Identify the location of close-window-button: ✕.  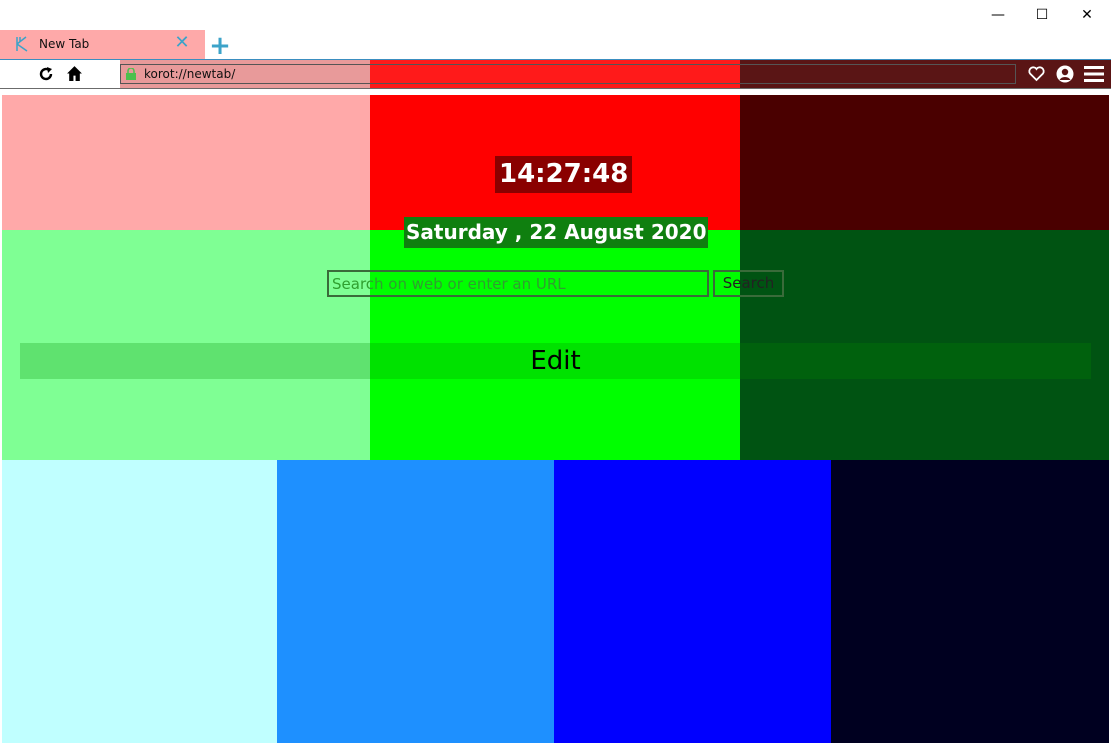
(1087, 15).